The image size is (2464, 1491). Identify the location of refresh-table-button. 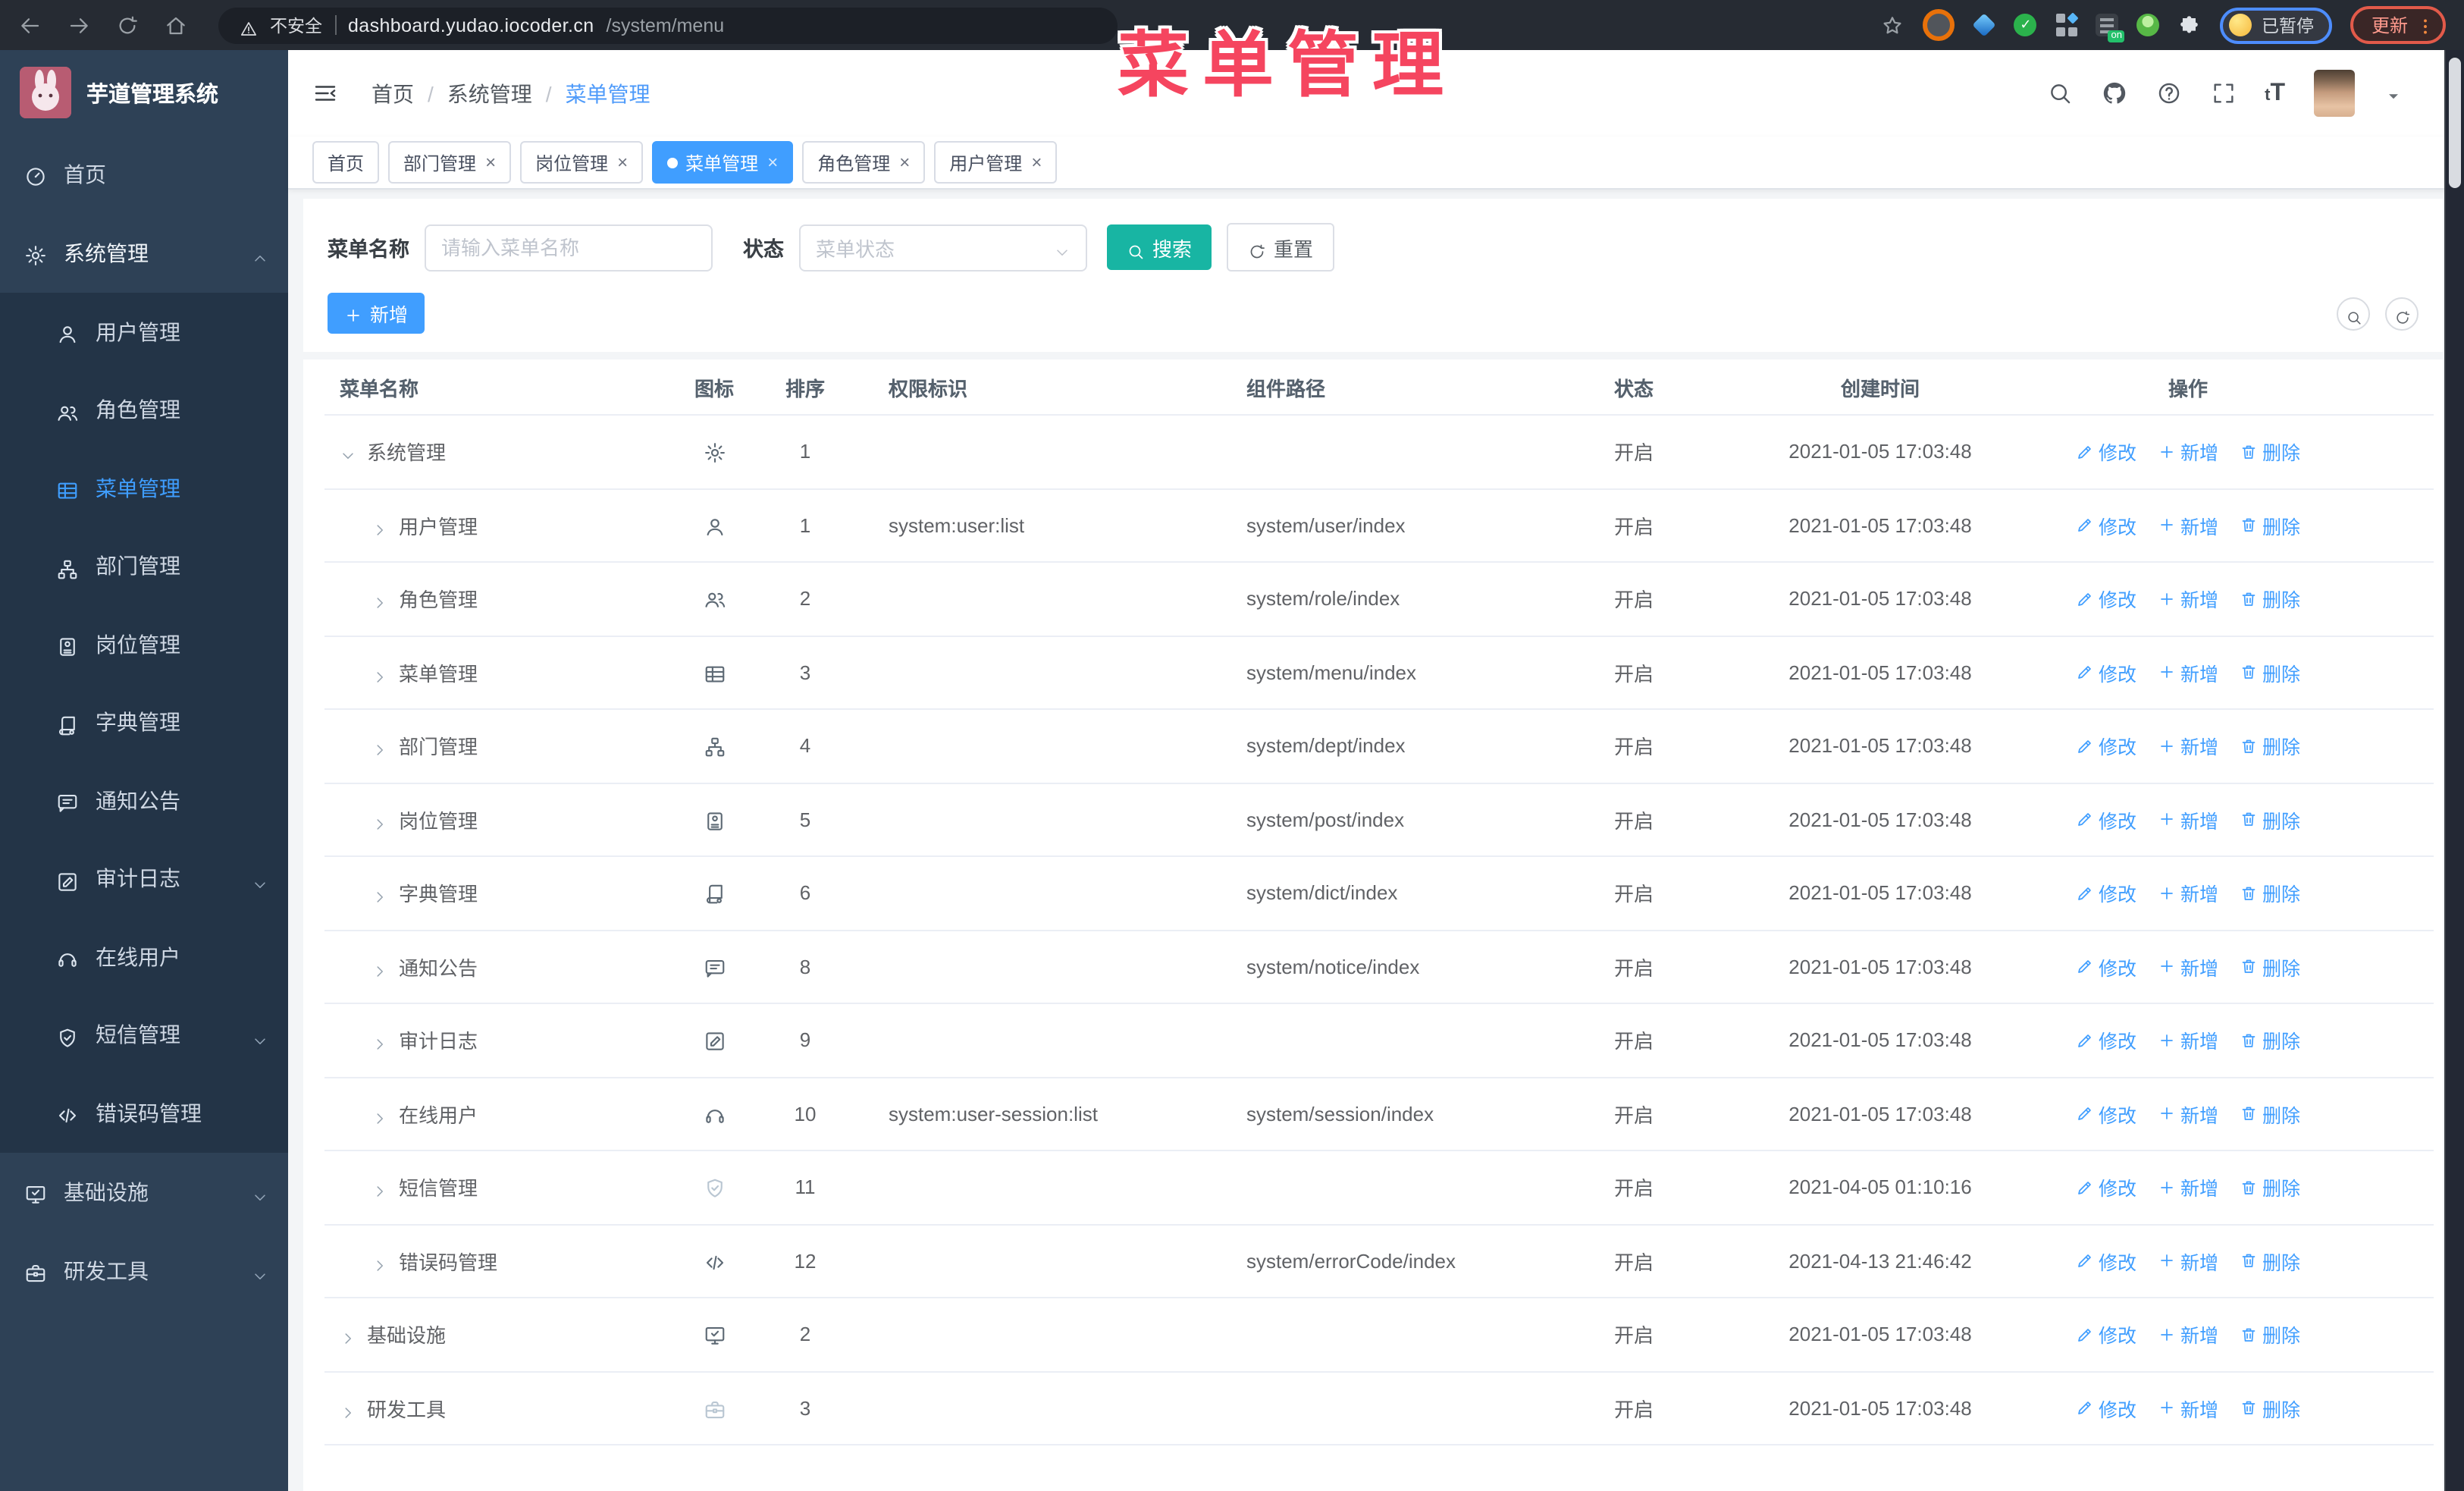
(2402, 313).